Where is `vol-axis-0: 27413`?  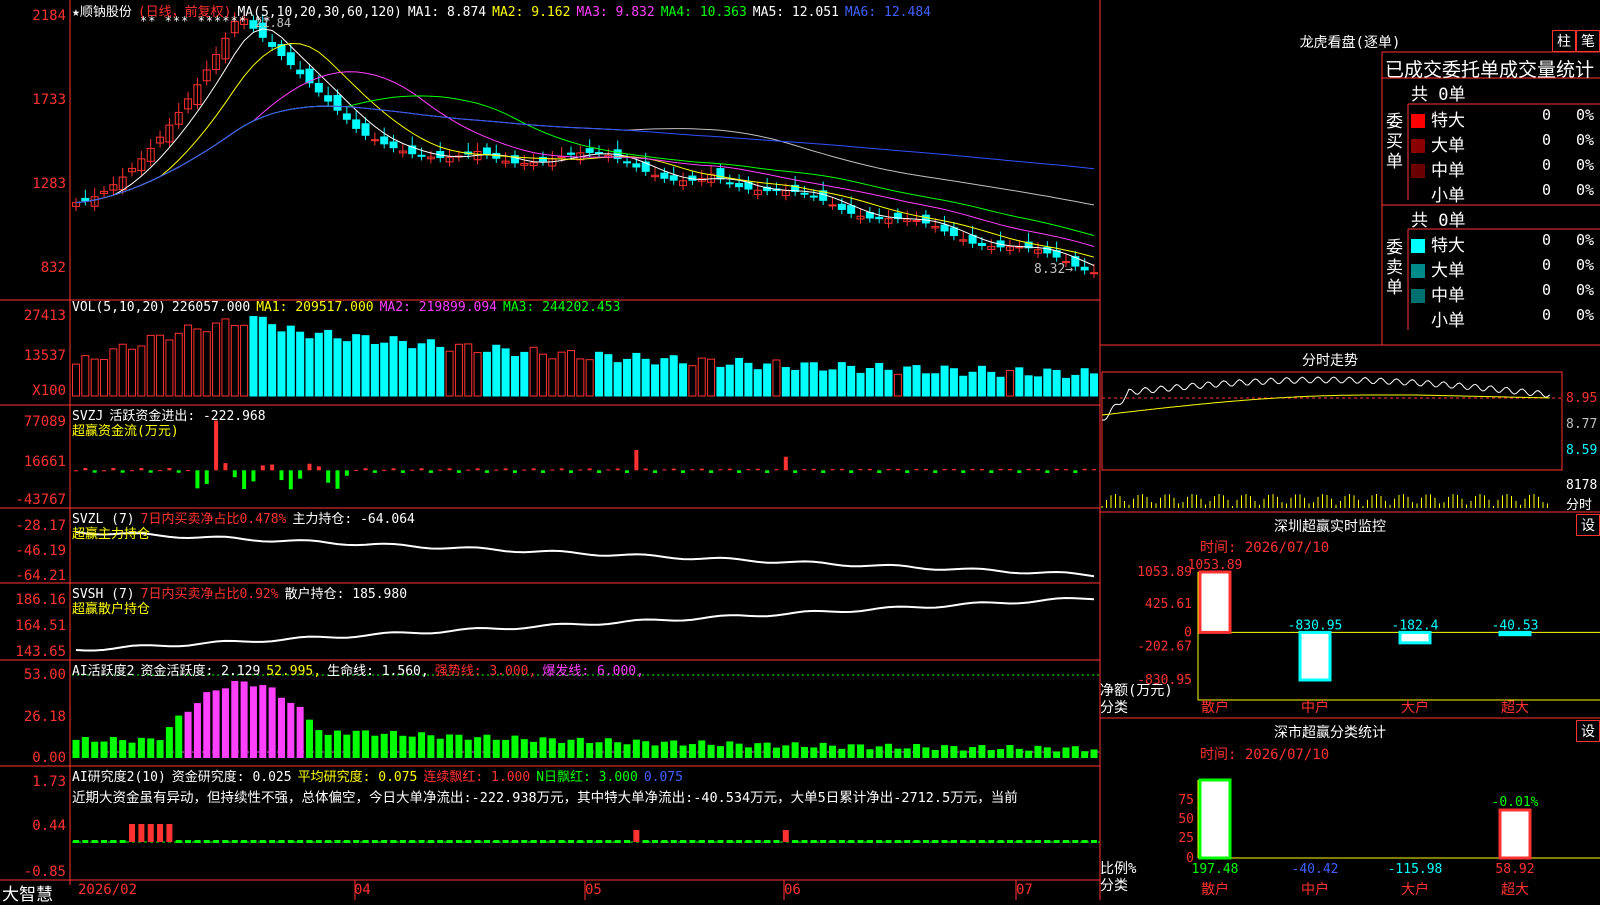 vol-axis-0: 27413 is located at coordinates (44, 316).